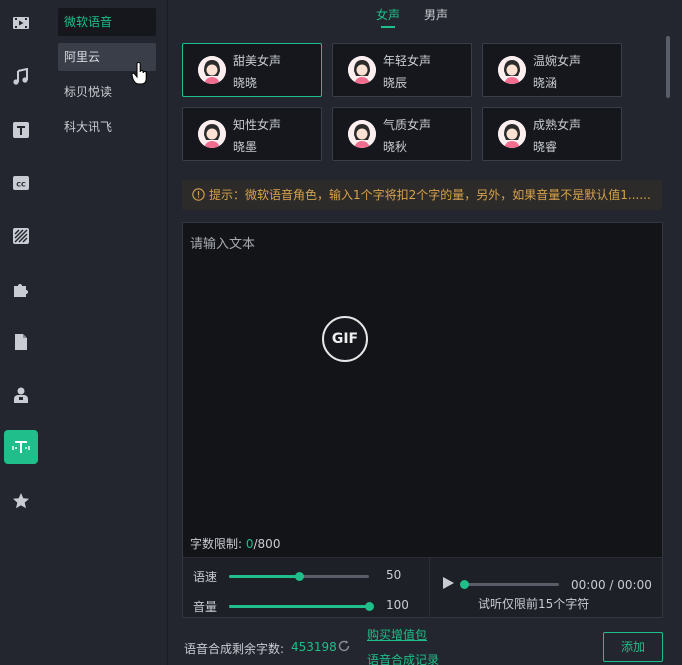 The height and width of the screenshot is (665, 682). Describe the element at coordinates (611, 585) in the screenshot. I see `preview-time: 00:00 / 00:00` at that location.